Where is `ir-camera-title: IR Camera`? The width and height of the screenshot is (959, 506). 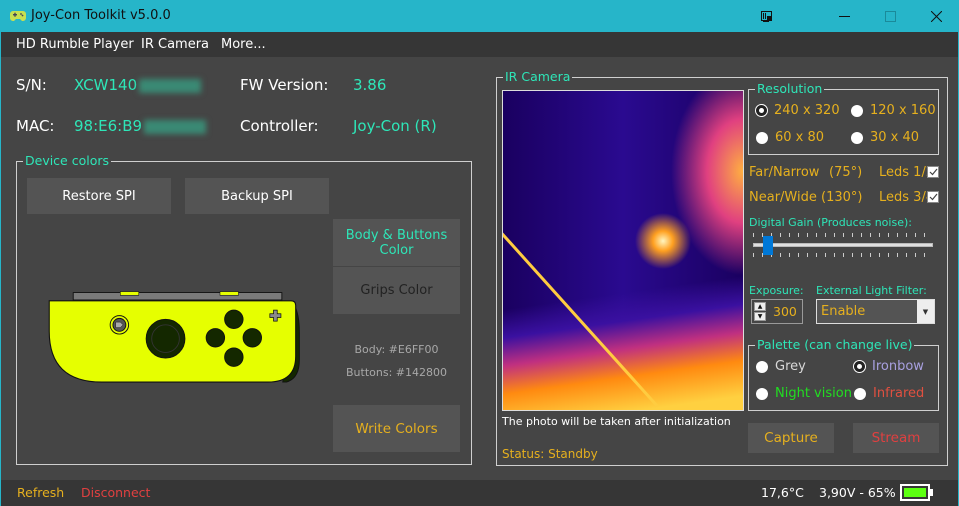 ir-camera-title: IR Camera is located at coordinates (538, 77).